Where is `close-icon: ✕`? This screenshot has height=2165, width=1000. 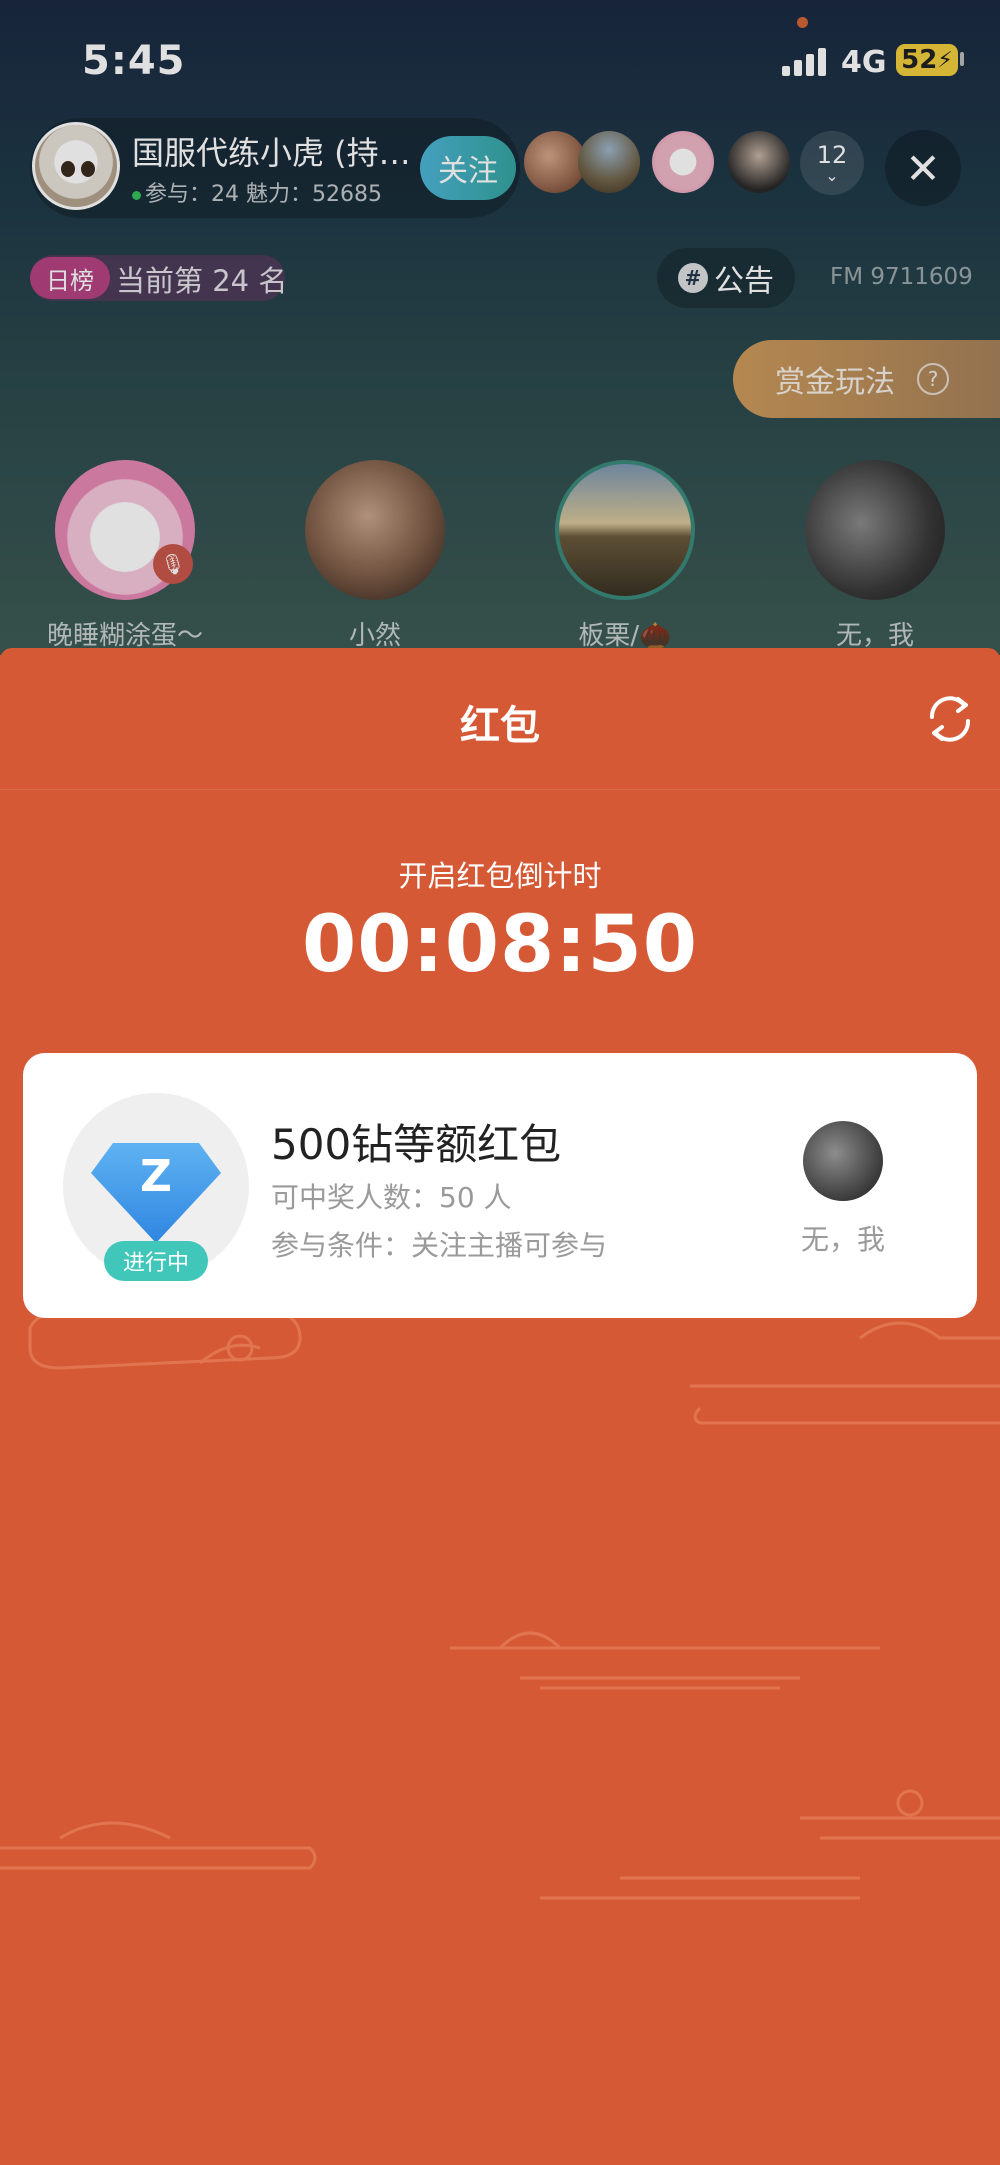
close-icon: ✕ is located at coordinates (923, 168).